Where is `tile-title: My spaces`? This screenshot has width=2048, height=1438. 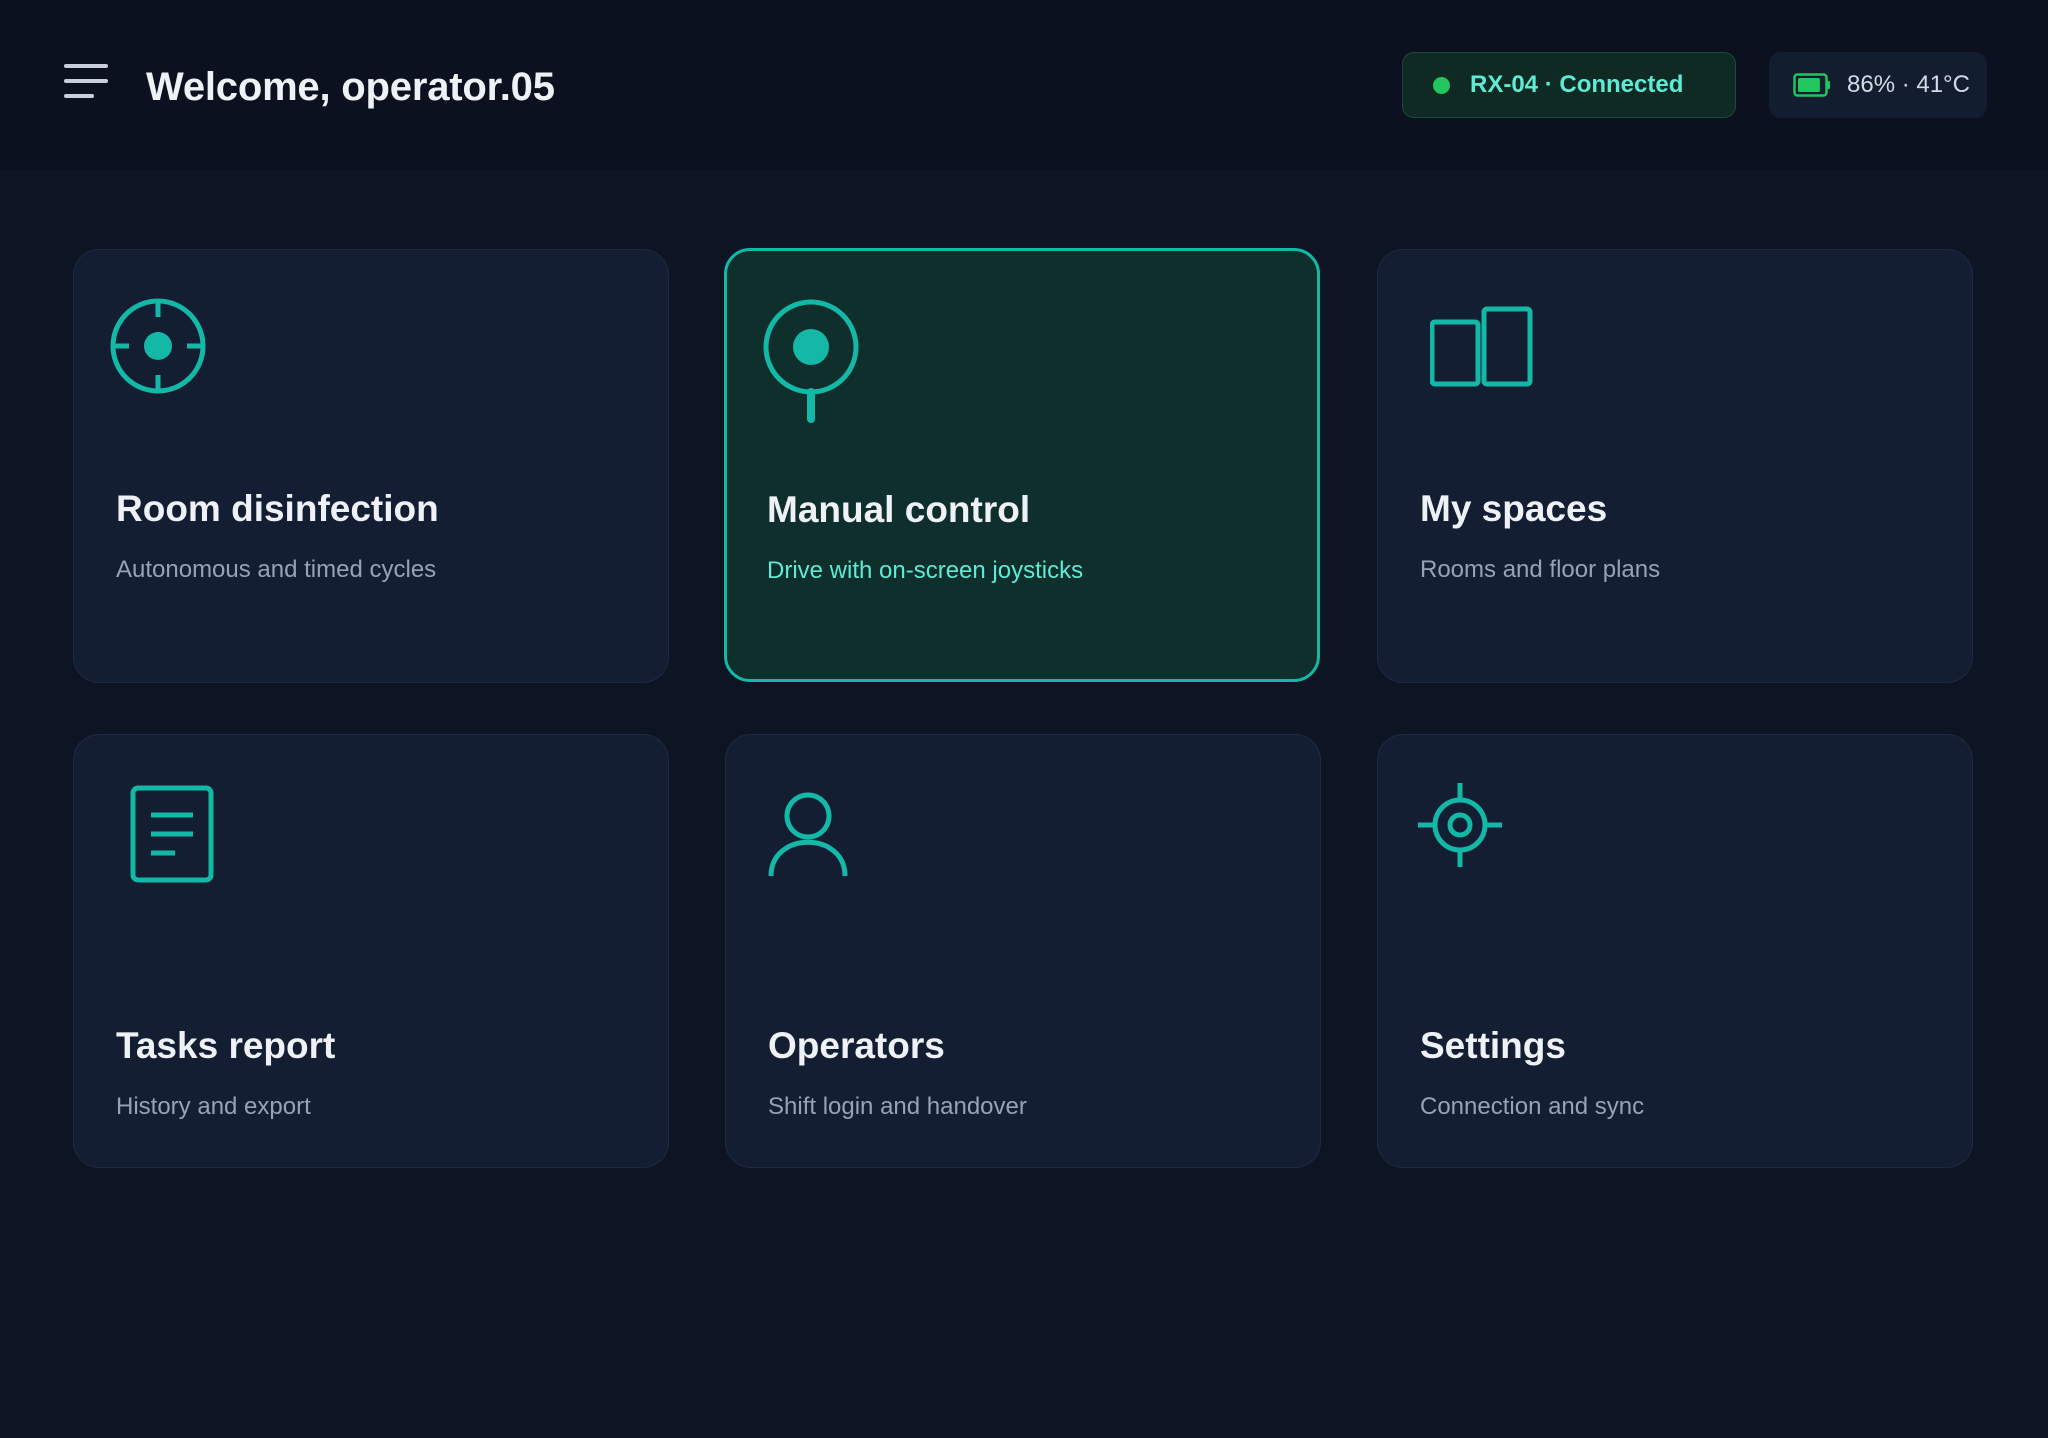
tile-title: My spaces is located at coordinates (1514, 508).